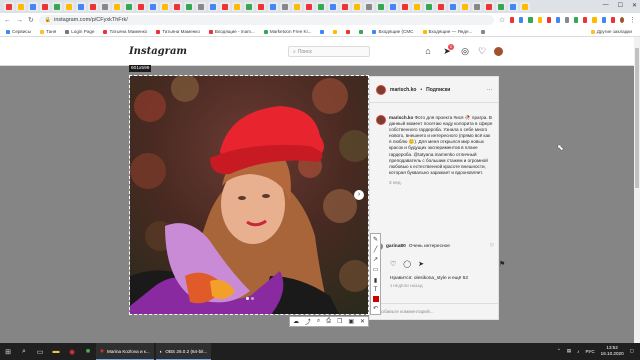 The image size is (640, 360). What do you see at coordinates (376, 269) in the screenshot?
I see `rectangle-icon: ▭` at bounding box center [376, 269].